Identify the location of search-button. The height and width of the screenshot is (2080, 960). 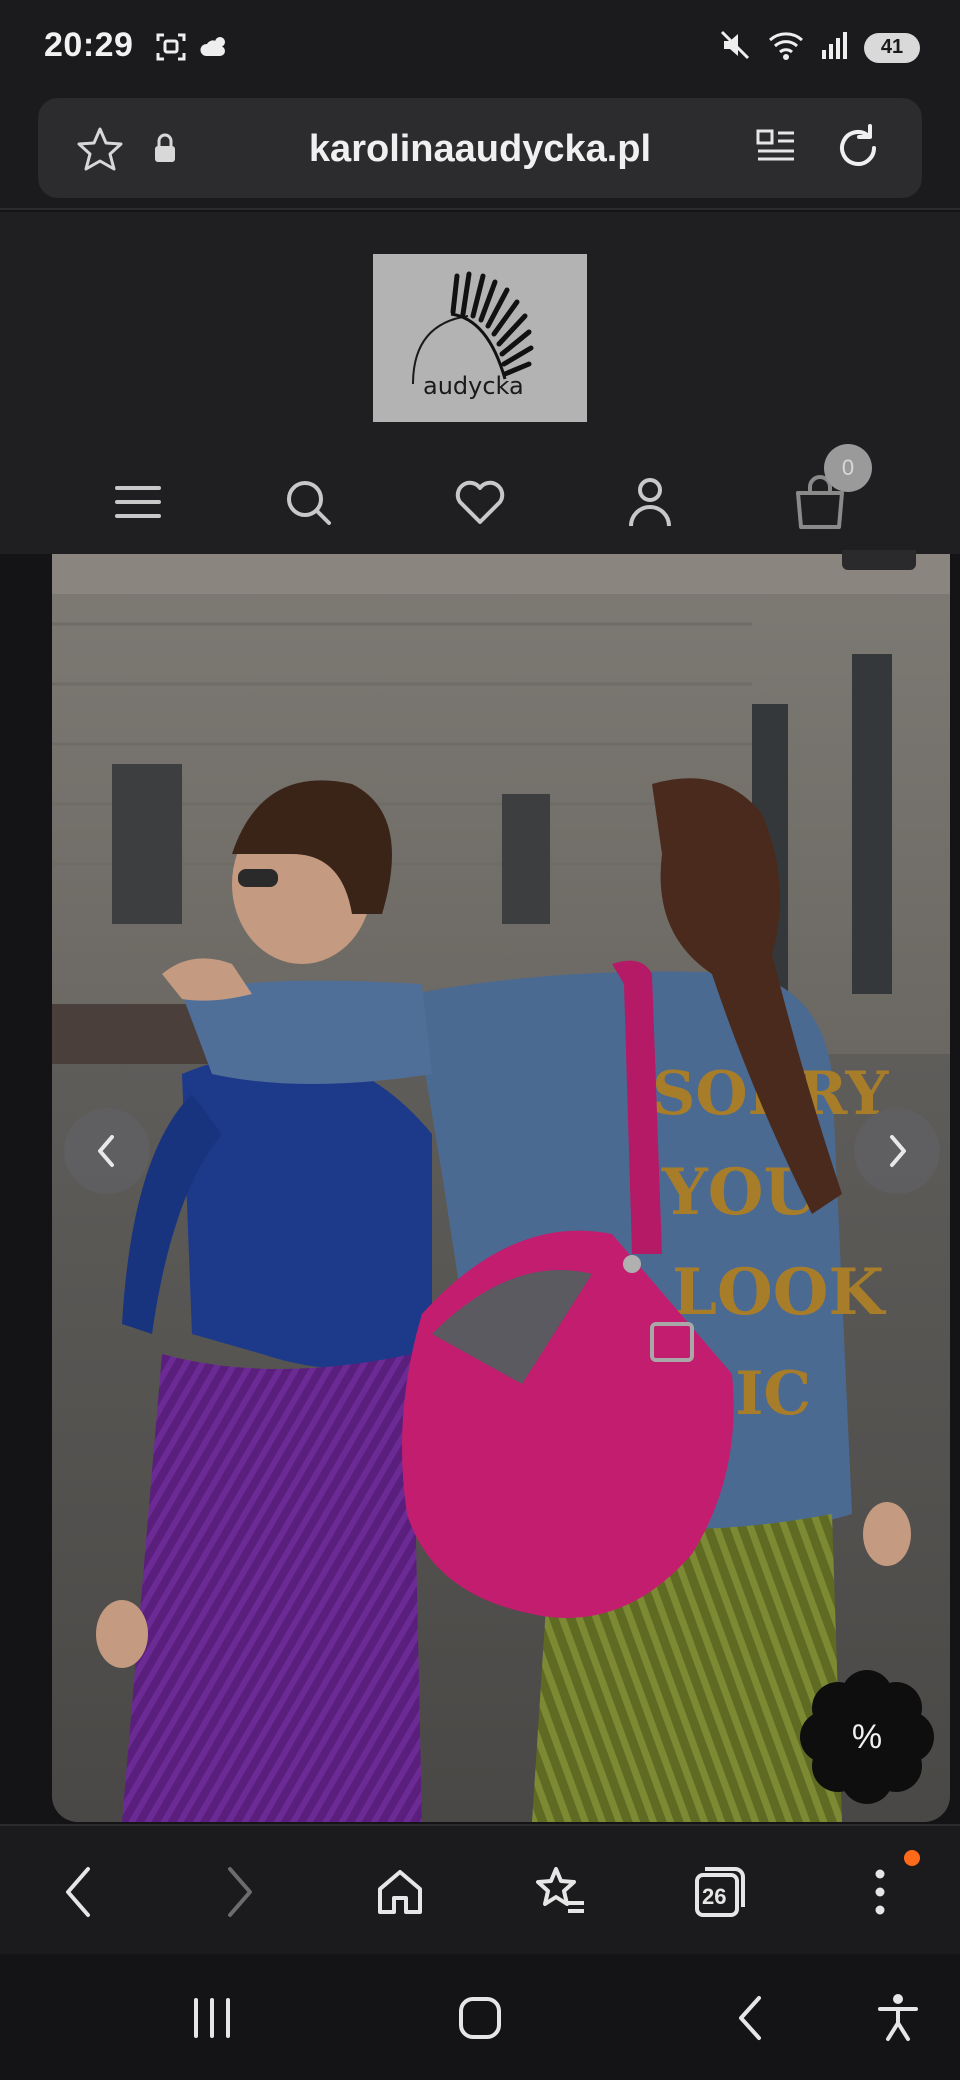
(308, 502).